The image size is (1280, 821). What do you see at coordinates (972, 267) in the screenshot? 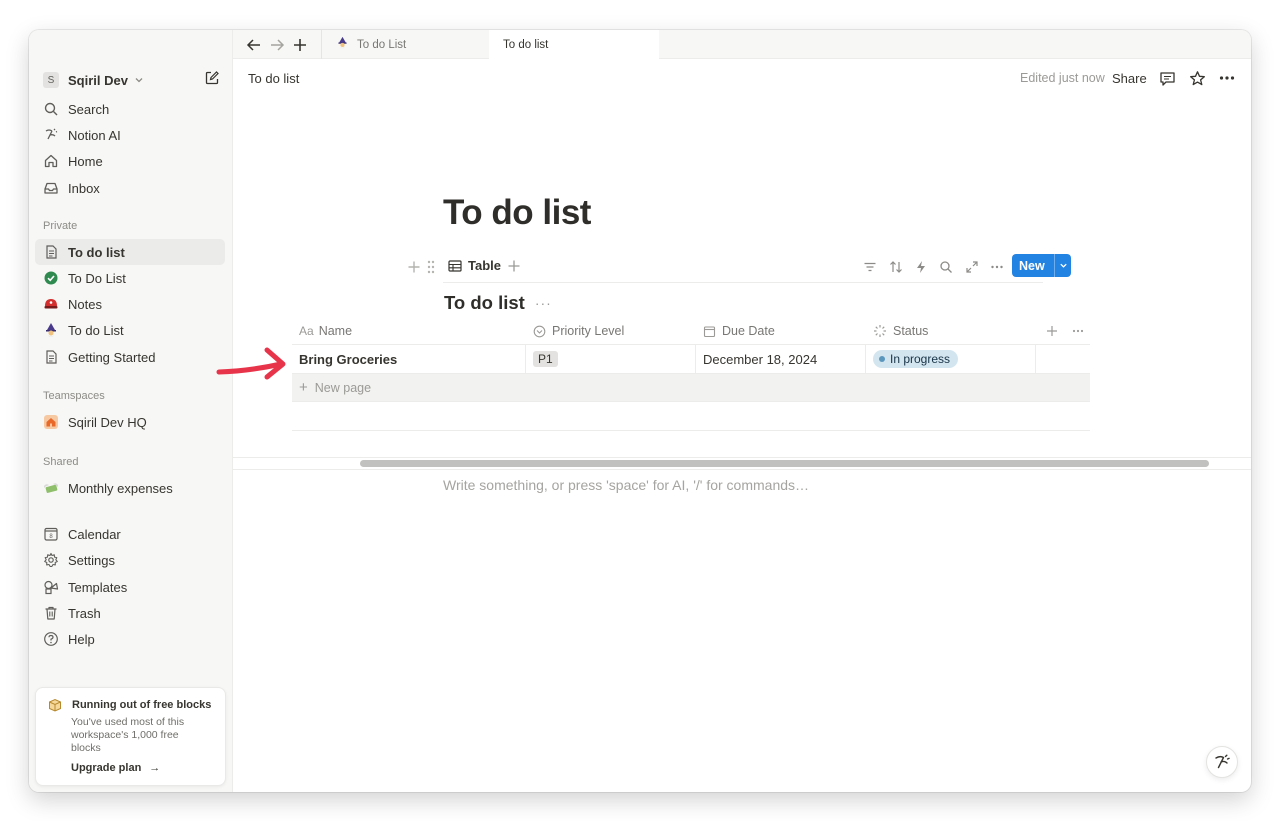
I see `expand-button` at bounding box center [972, 267].